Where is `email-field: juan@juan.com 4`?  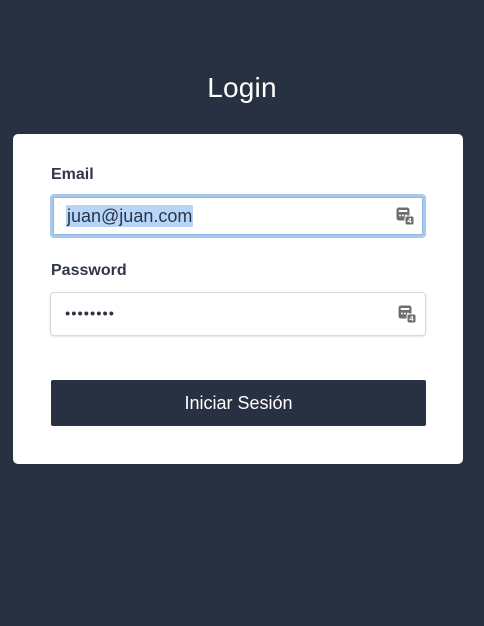
email-field: juan@juan.com 4 is located at coordinates (238, 216).